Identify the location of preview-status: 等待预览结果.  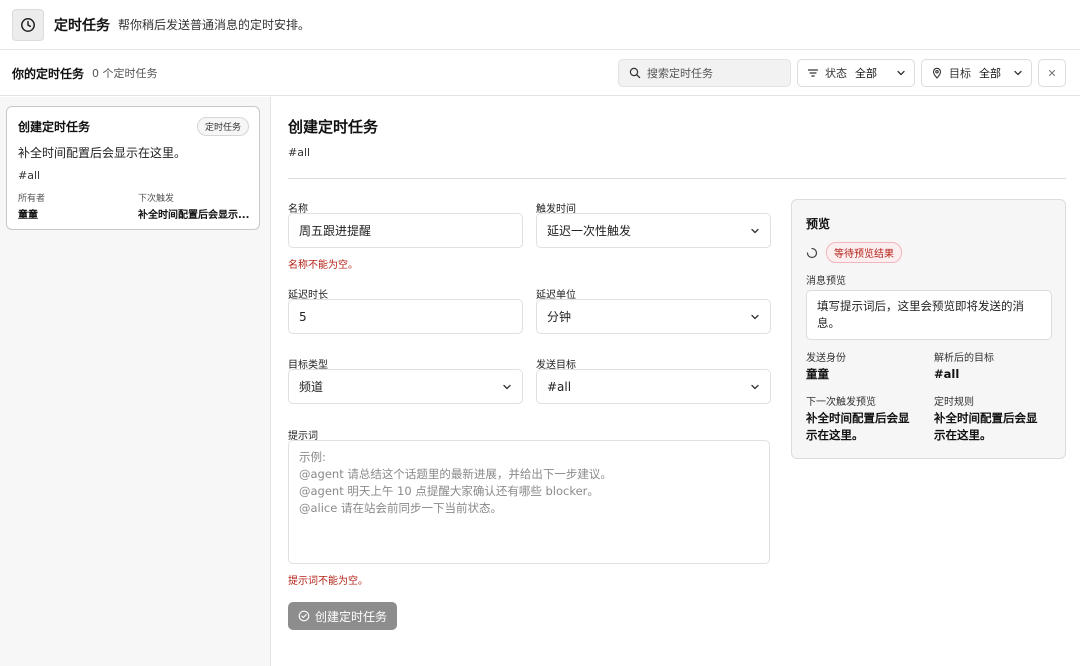
(854, 252).